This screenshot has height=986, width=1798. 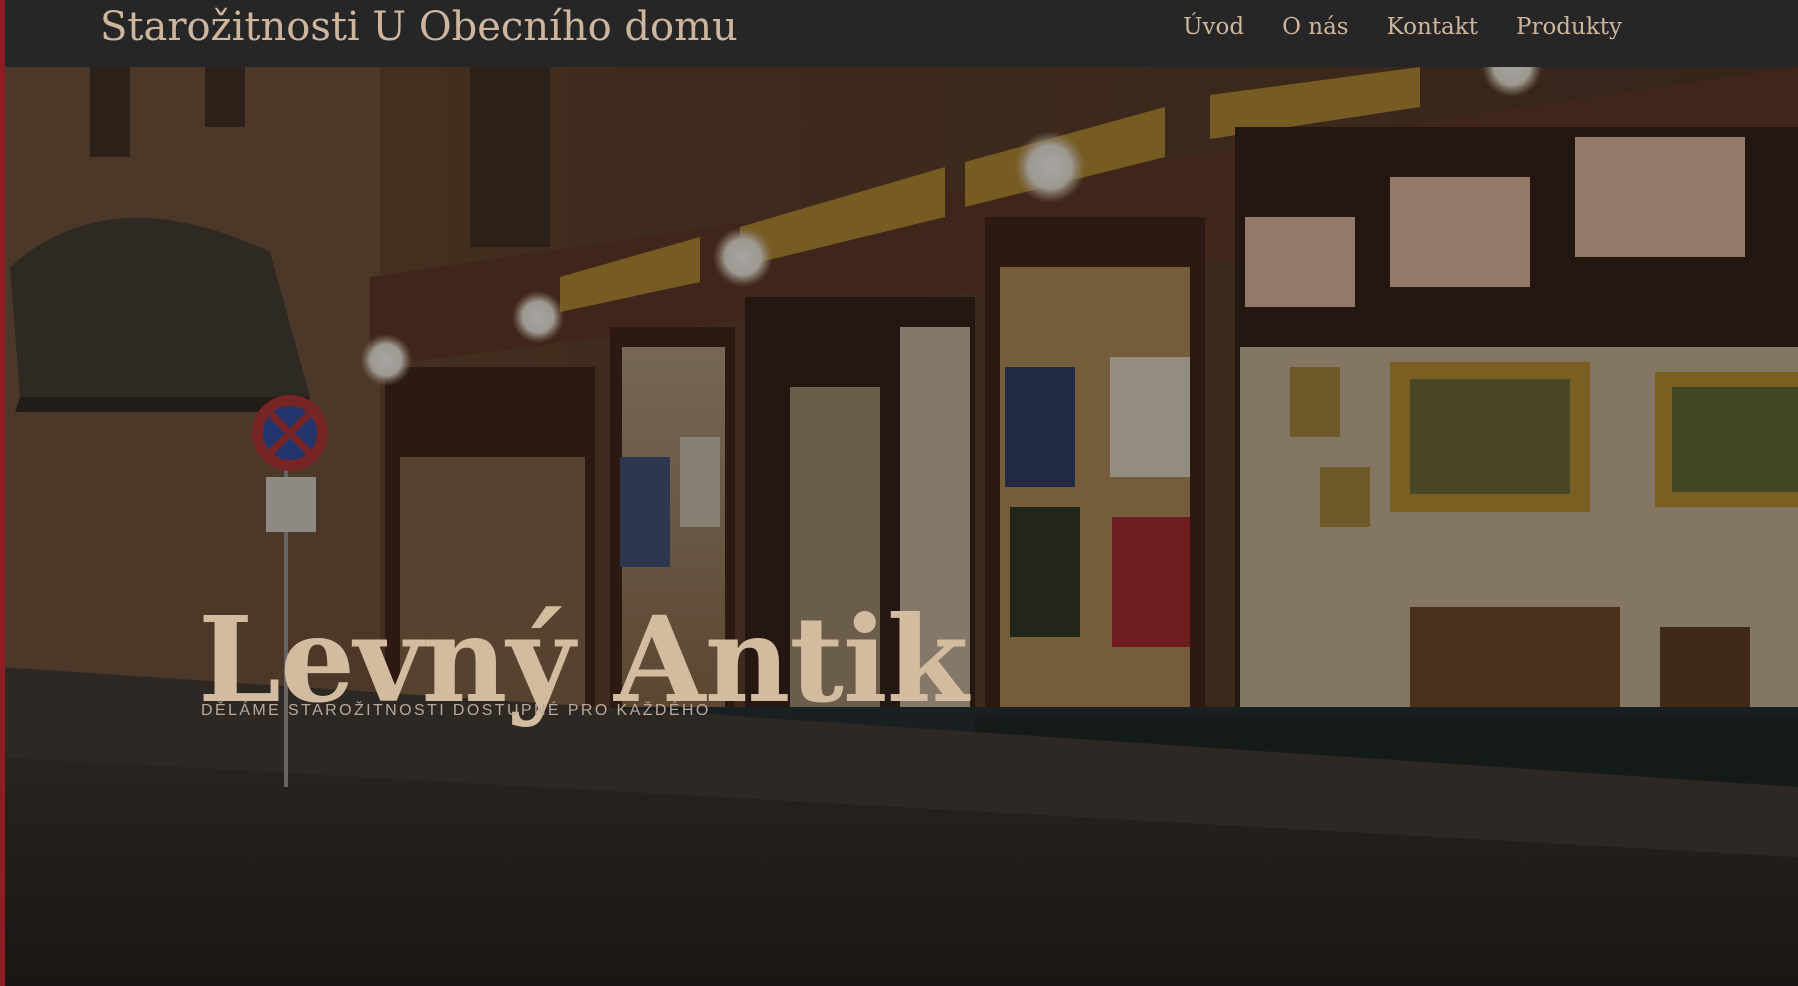 What do you see at coordinates (2, 493) in the screenshot?
I see `left-edge-accent` at bounding box center [2, 493].